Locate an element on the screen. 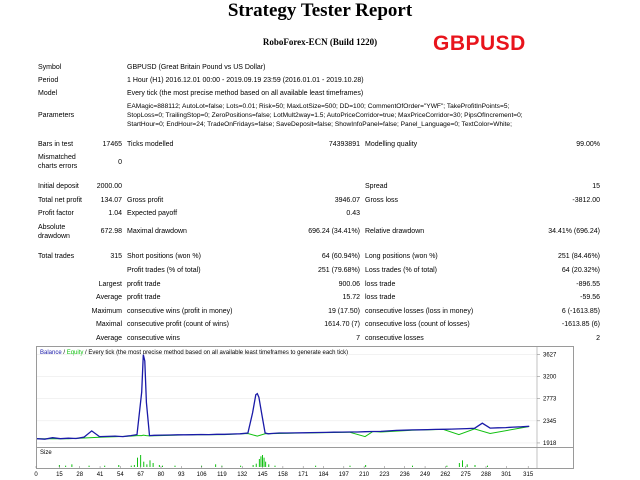 Image resolution: width=640 pixels, height=480 pixels. losstrades-value: 64 (20.32%) is located at coordinates (580, 270).